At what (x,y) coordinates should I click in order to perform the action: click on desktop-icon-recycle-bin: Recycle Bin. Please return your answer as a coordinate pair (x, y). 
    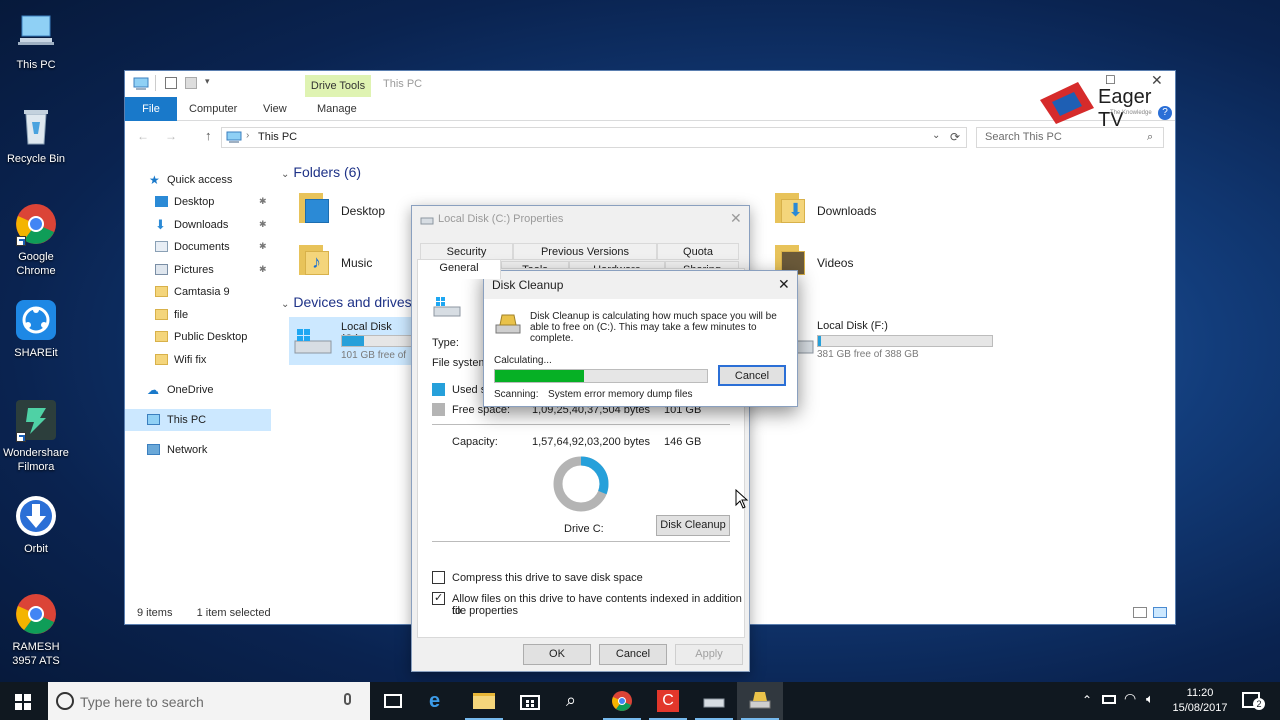
    Looking at the image, I should click on (36, 135).